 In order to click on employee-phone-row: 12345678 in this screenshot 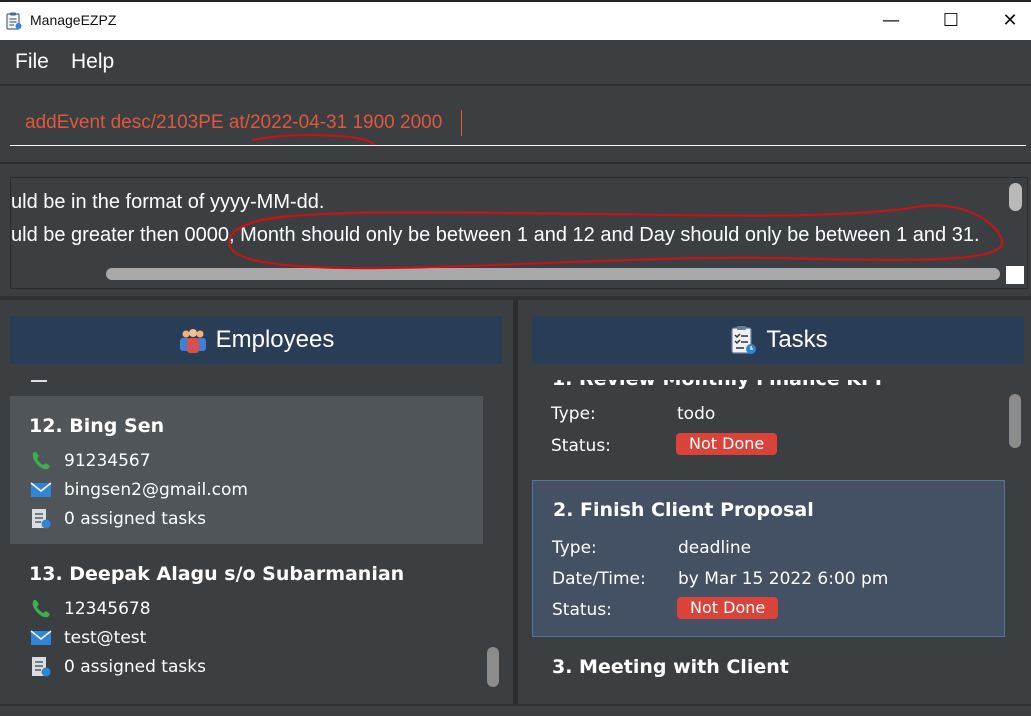, I will do `click(90, 609)`.